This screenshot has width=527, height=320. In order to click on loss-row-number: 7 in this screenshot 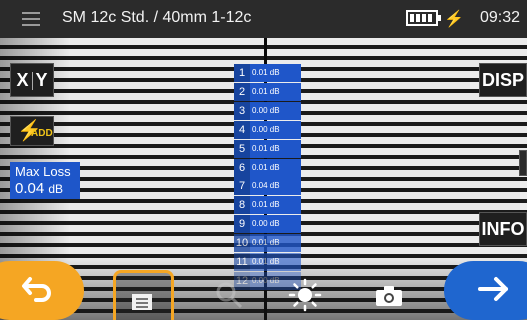, I will do `click(242, 186)`.